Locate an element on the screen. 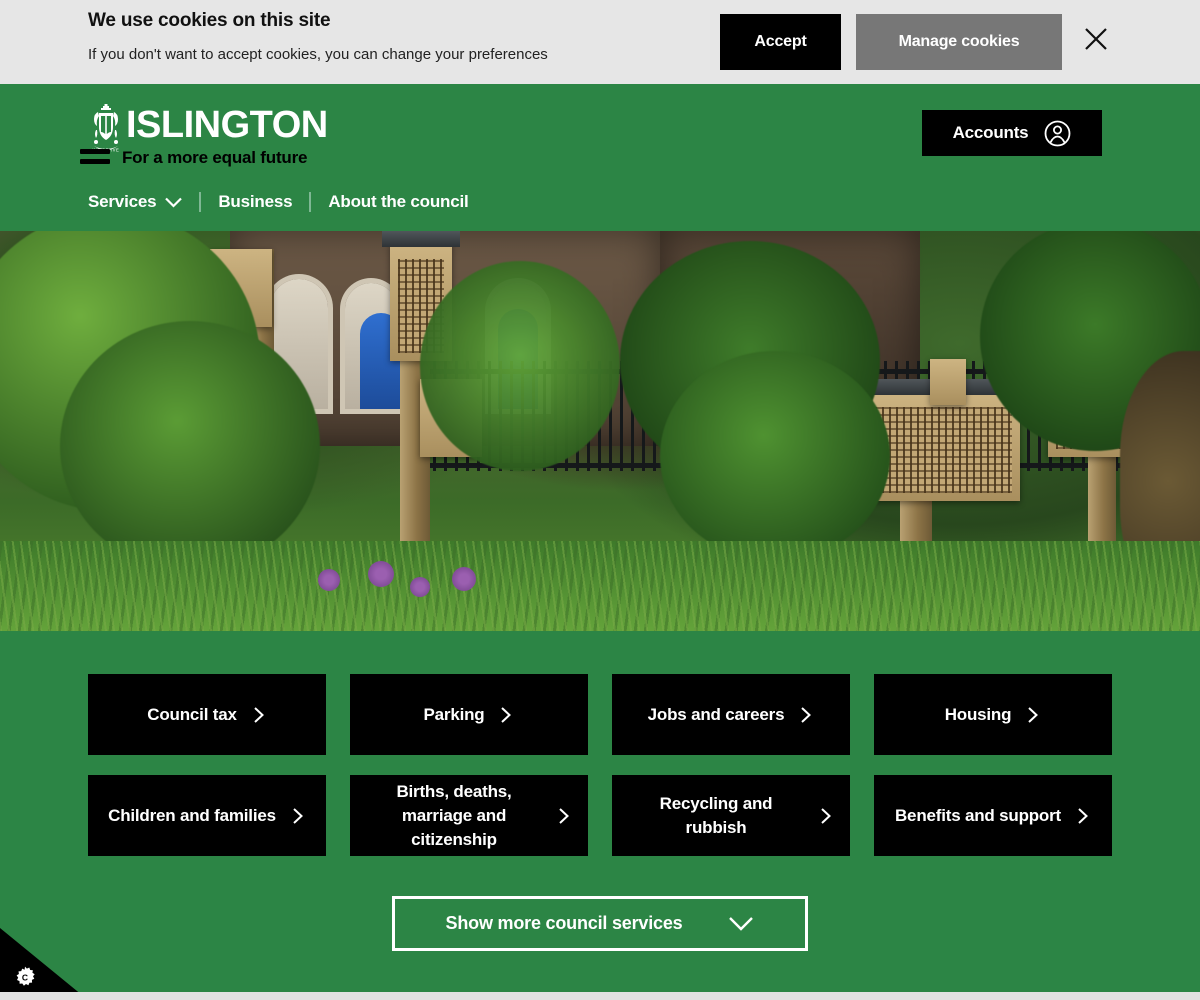 The height and width of the screenshot is (1000, 1200). service-button-births-deaths-marriage-and-citizenship: Births, deaths, marriage and citizenship is located at coordinates (469, 815).